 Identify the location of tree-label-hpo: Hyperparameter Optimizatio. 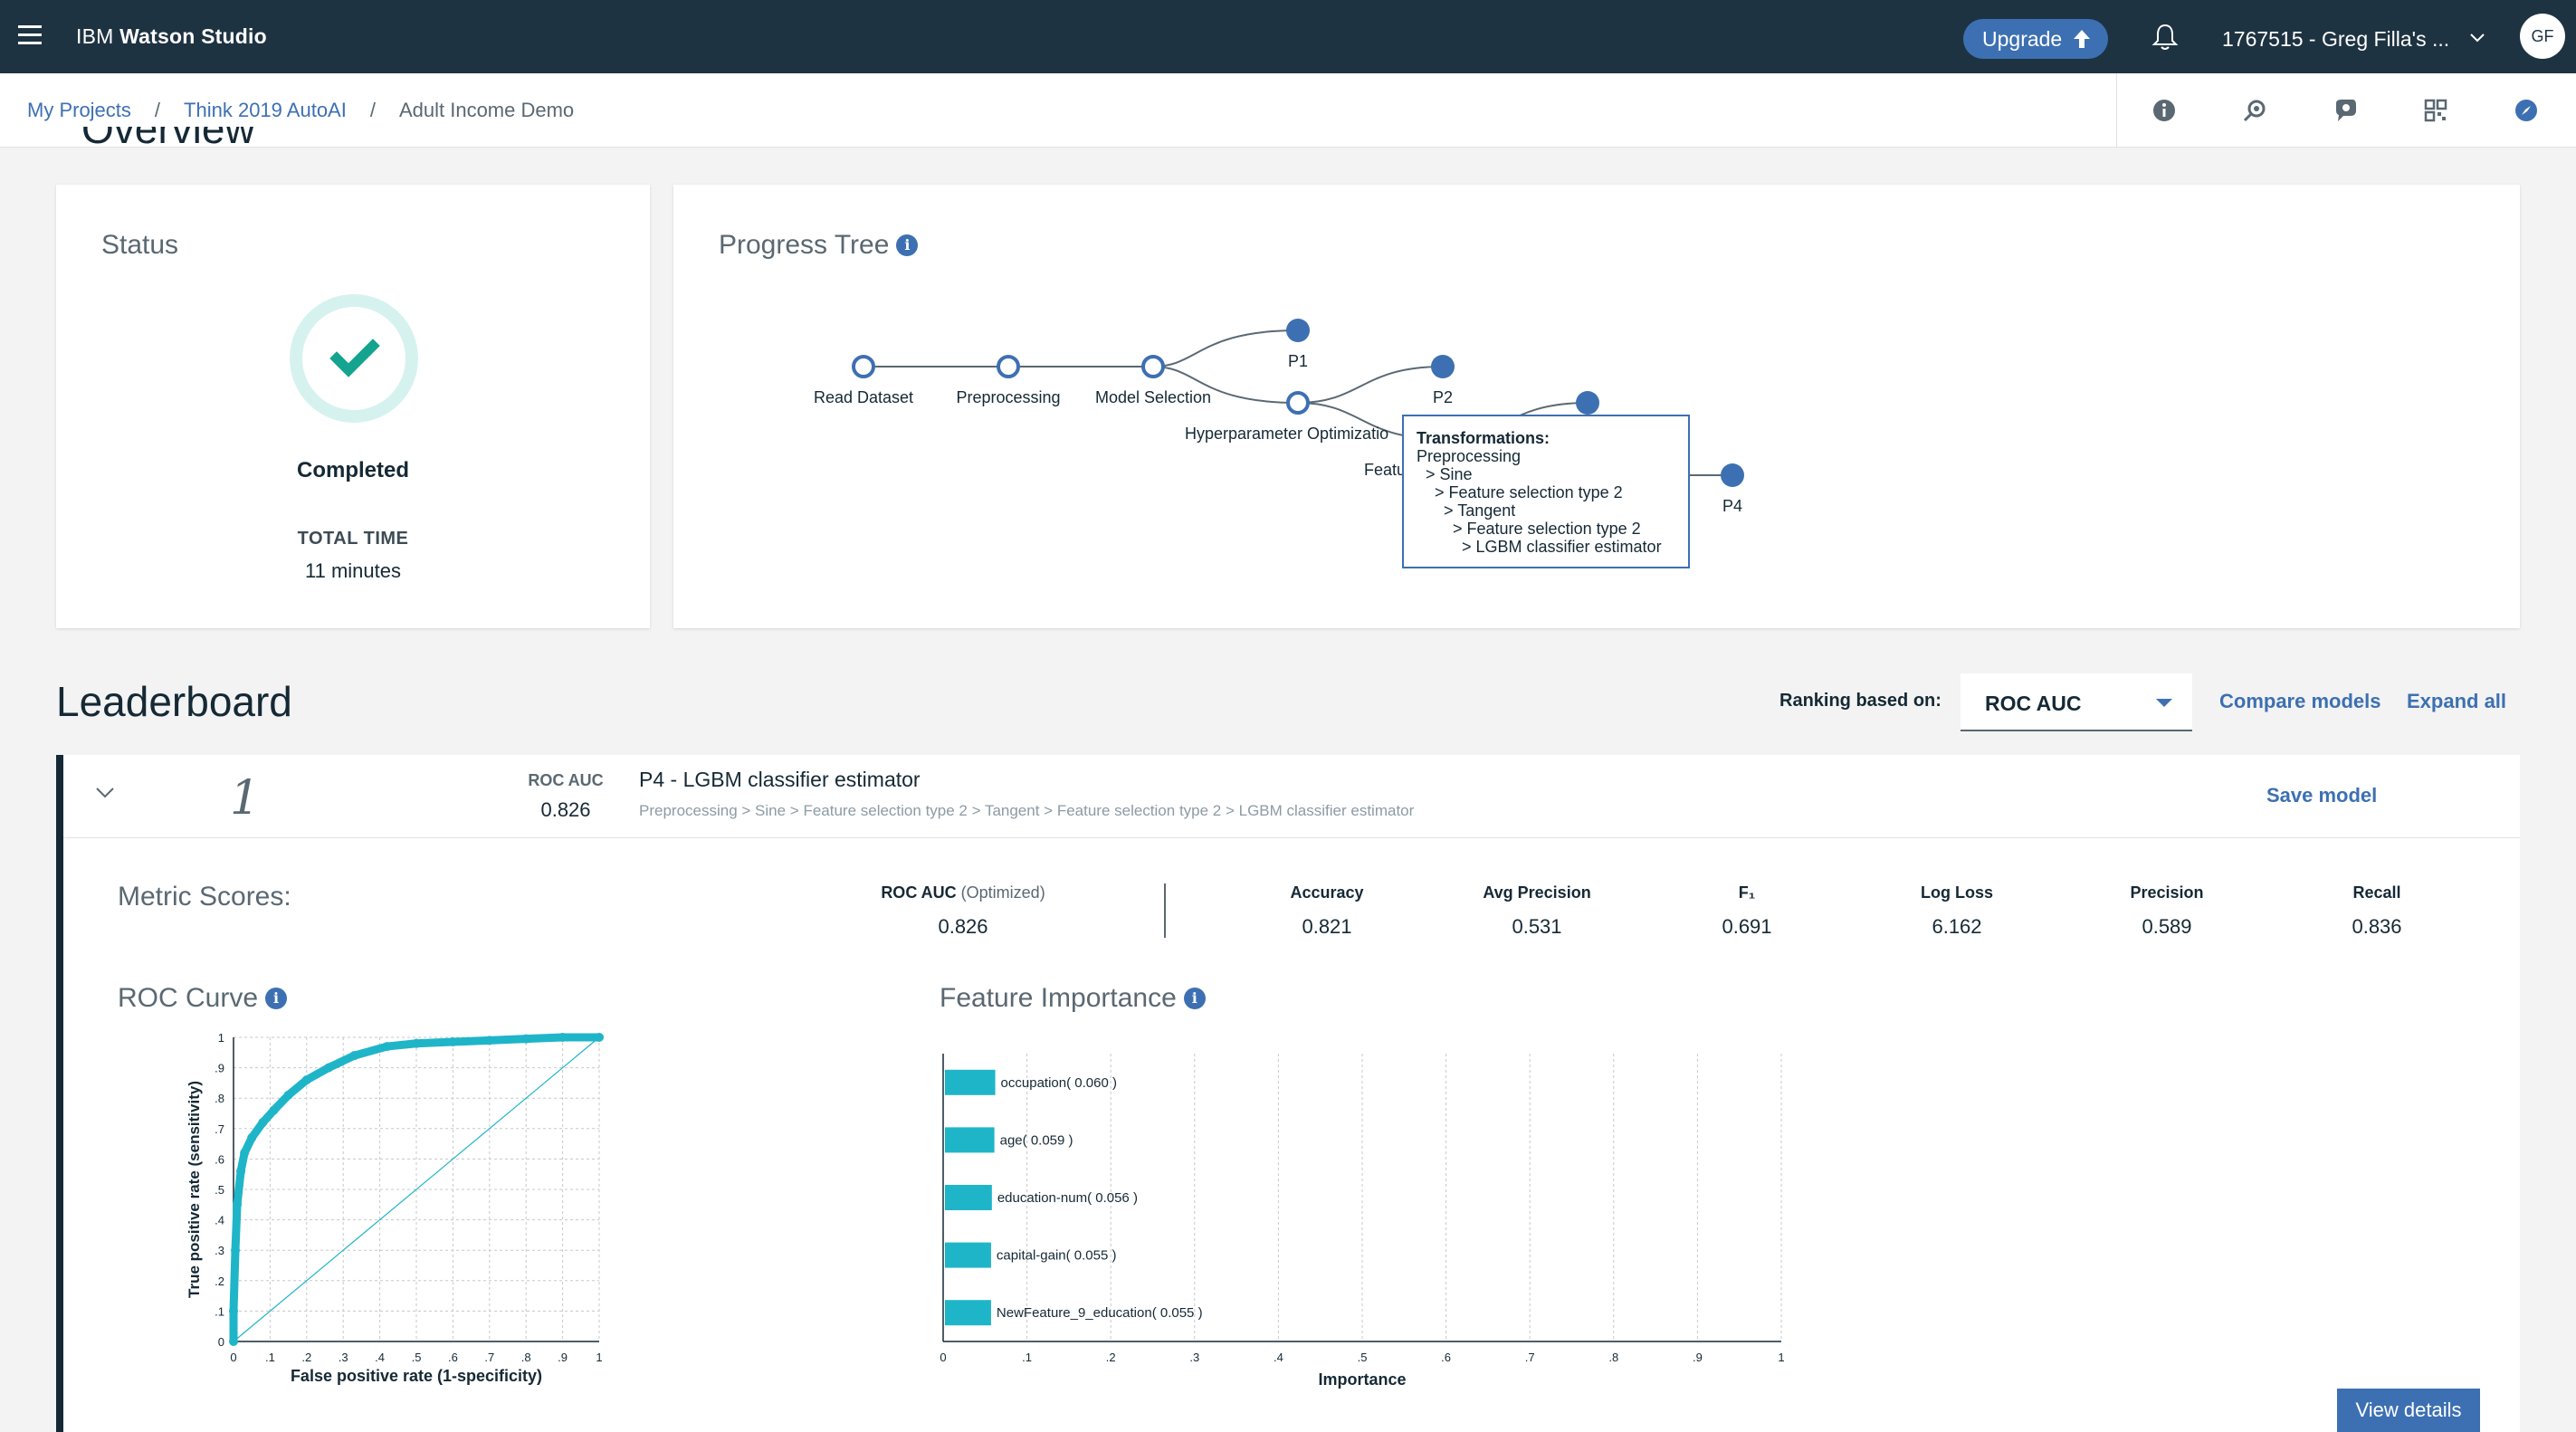
(1286, 434).